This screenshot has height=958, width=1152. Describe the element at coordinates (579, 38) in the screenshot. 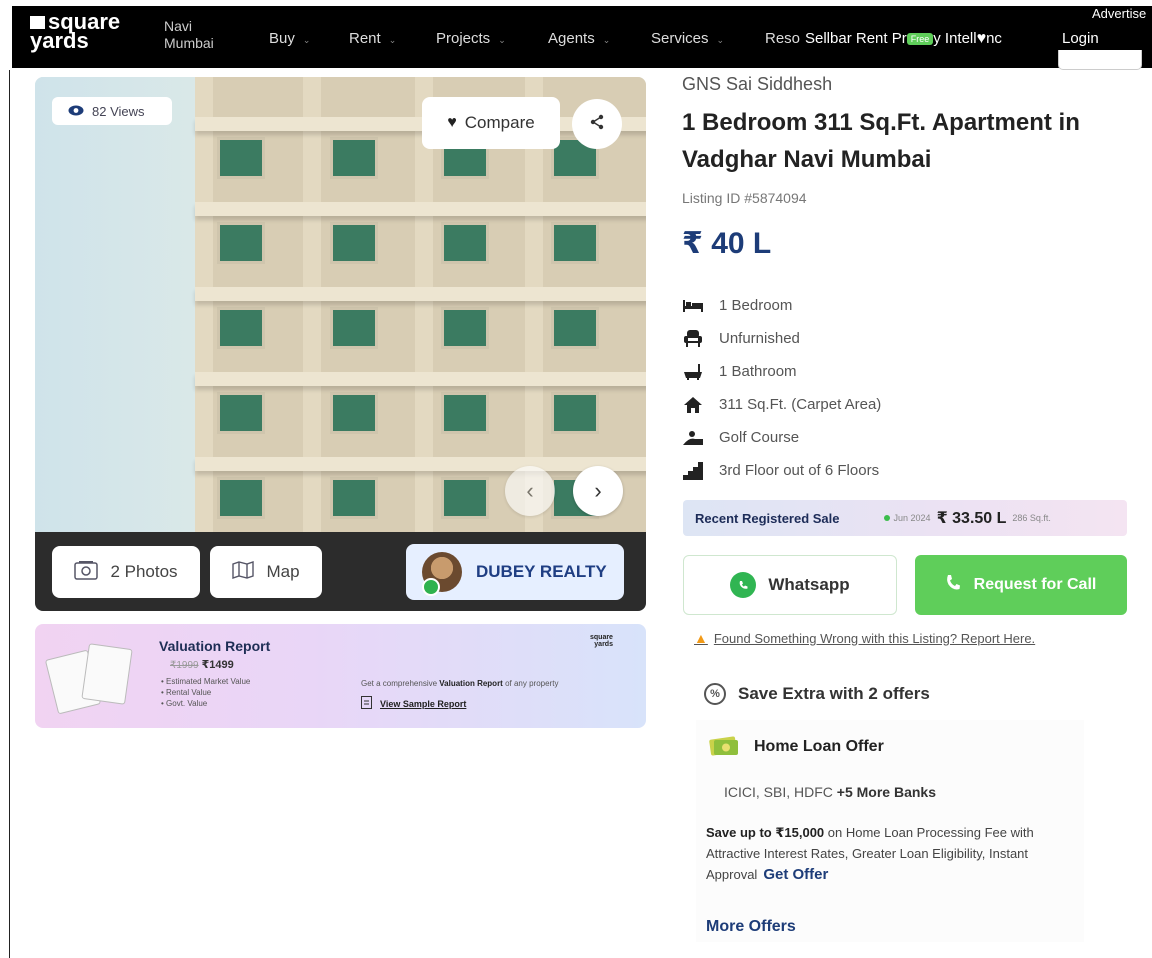

I see `nav-agents: Agents ⌄` at that location.